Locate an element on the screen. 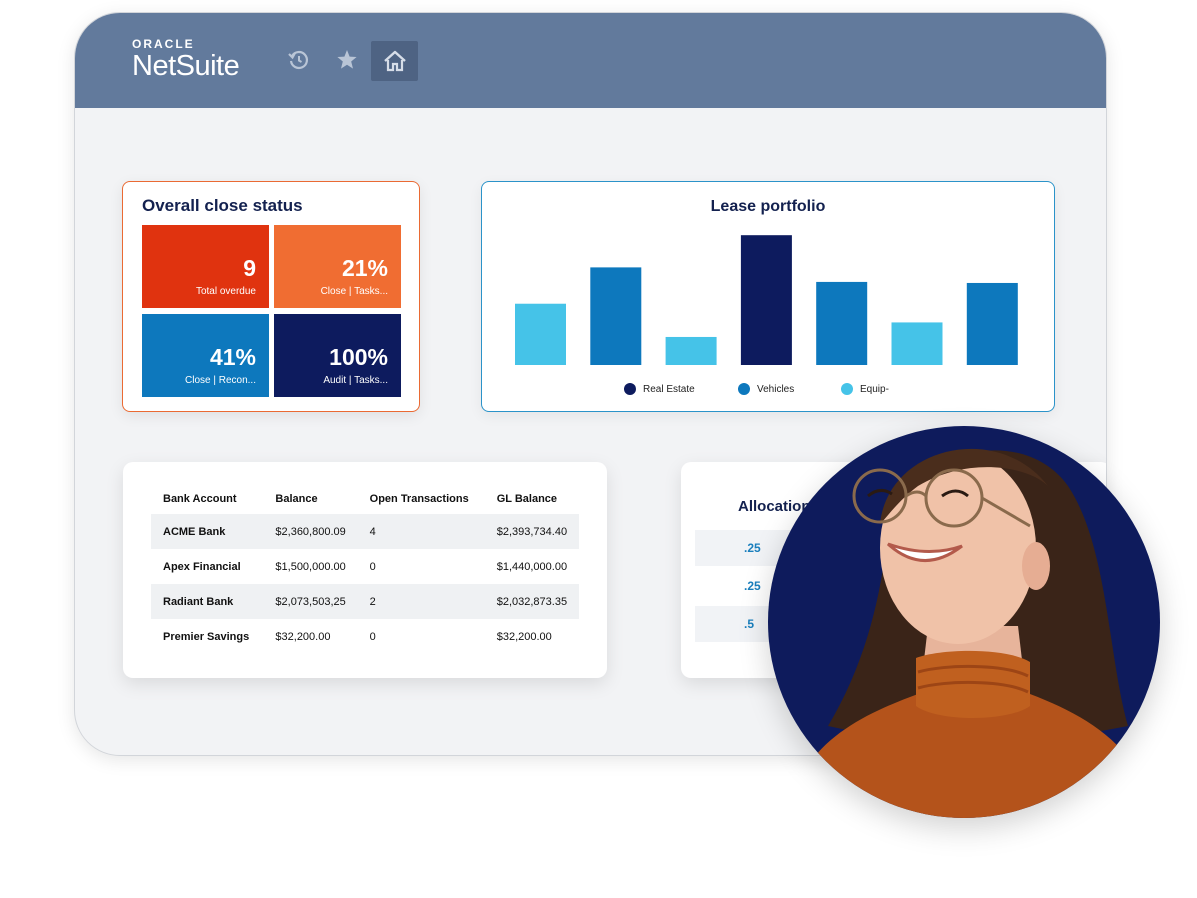 This screenshot has width=1197, height=898. woman-with-glasses-photo is located at coordinates (964, 622).